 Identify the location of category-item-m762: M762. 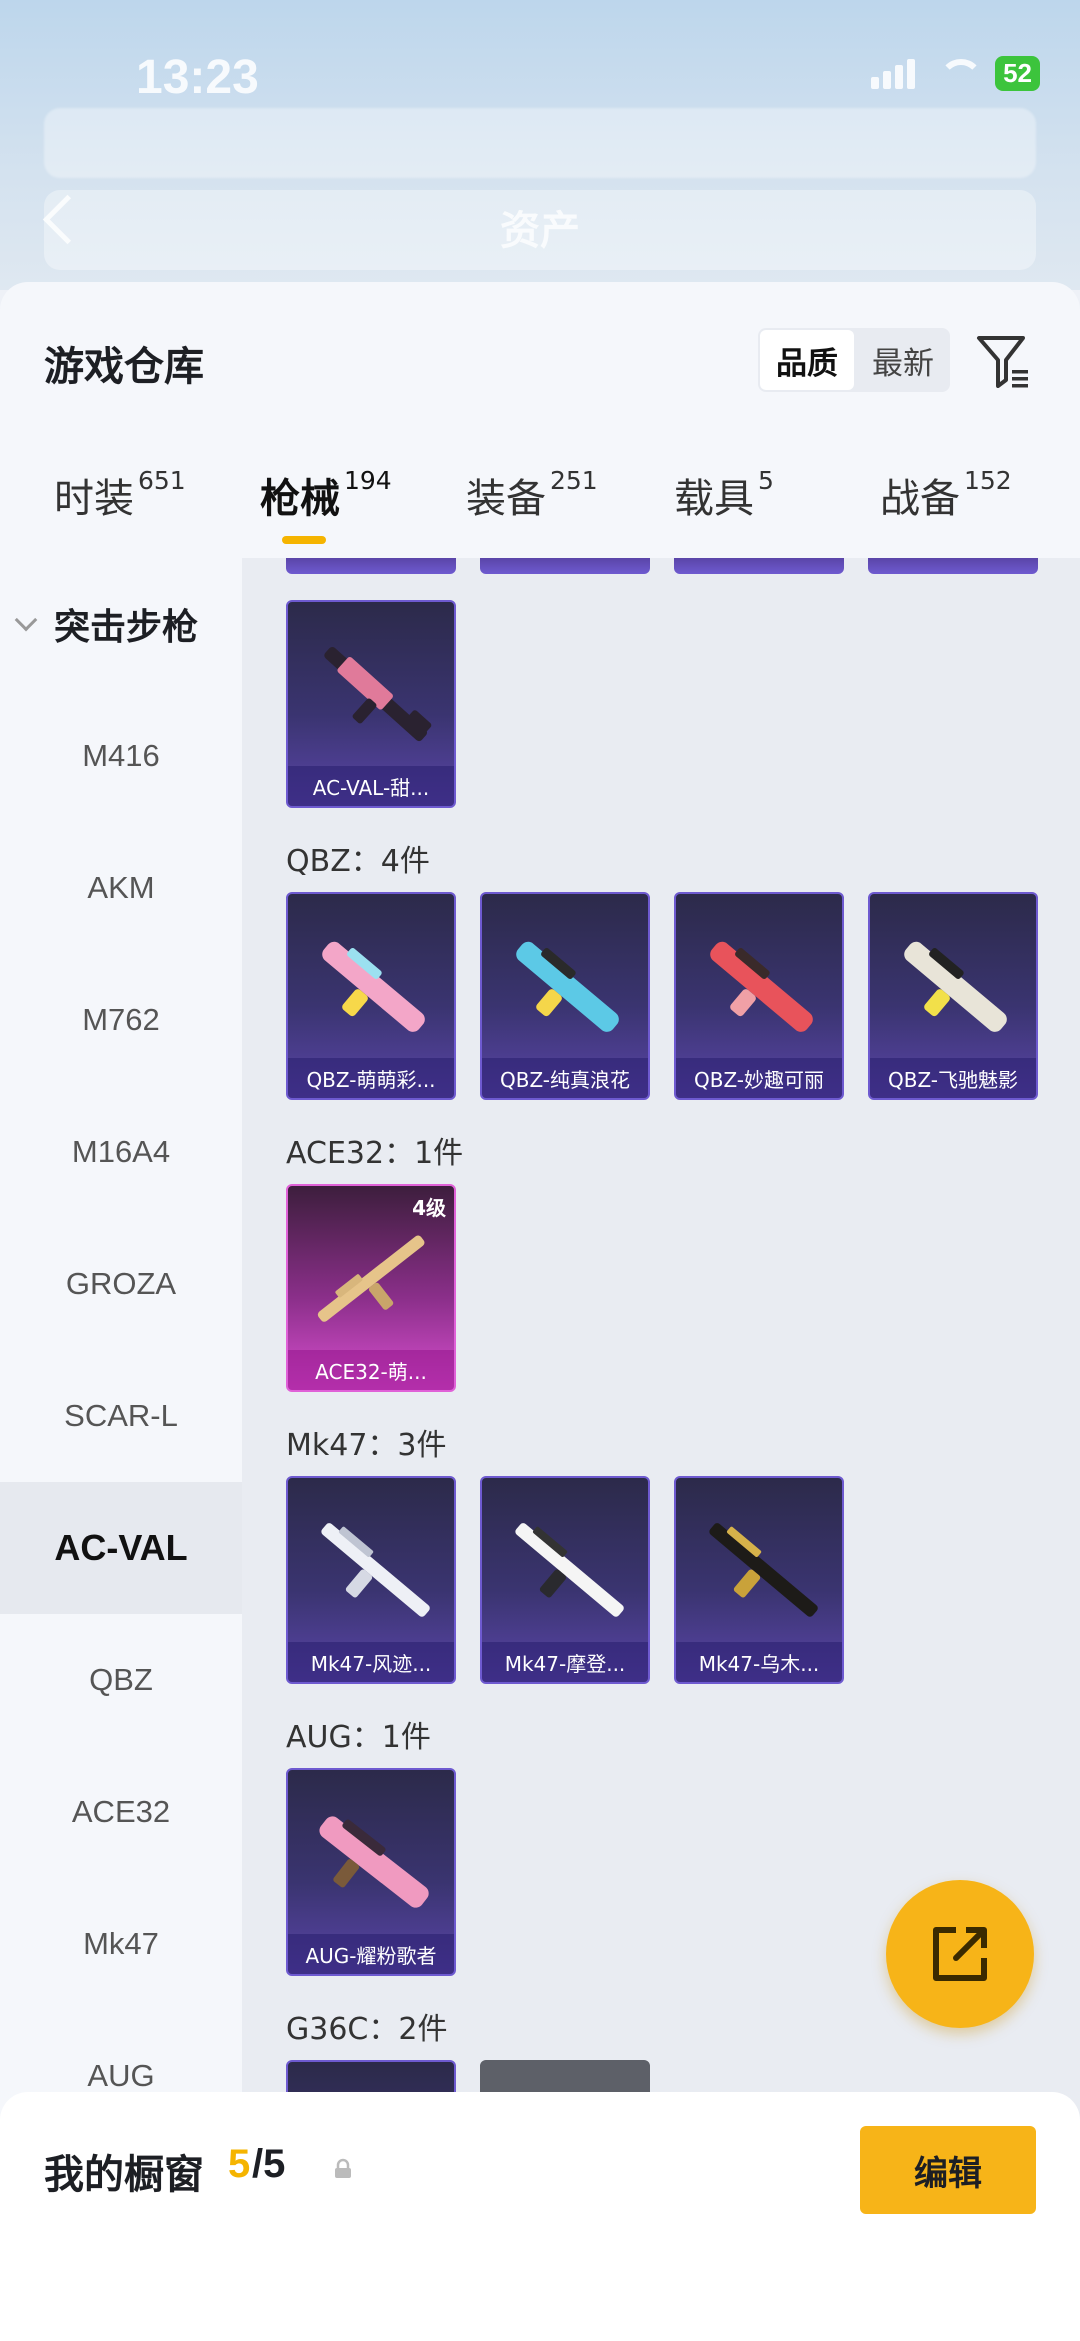
(121, 1020).